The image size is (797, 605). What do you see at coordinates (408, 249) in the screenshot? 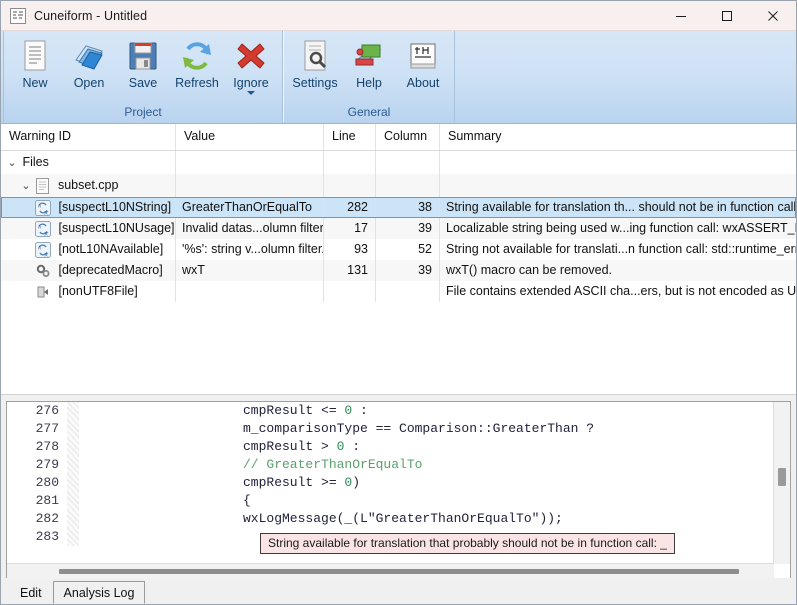
I see `warning-column: 52` at bounding box center [408, 249].